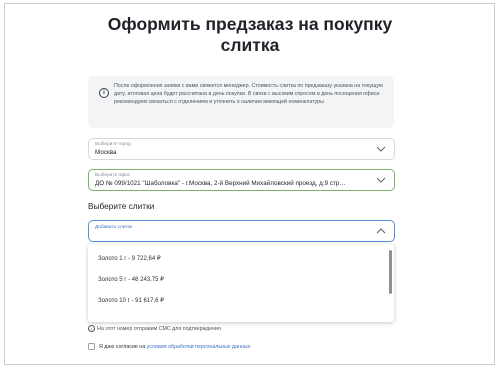 The width and height of the screenshot is (500, 368). Describe the element at coordinates (106, 152) in the screenshot. I see `city-select-value: Москва` at that location.